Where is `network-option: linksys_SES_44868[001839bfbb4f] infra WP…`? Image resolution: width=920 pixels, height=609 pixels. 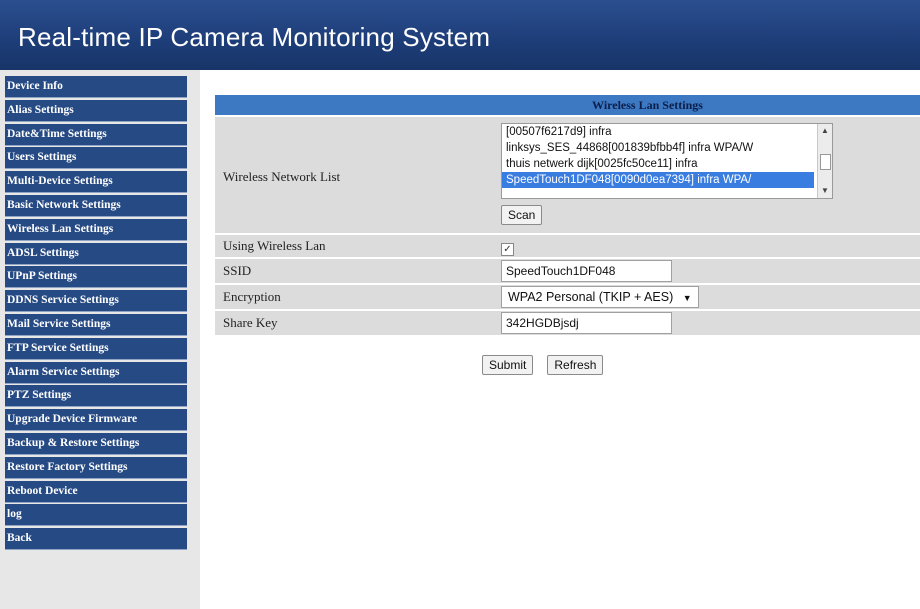 network-option: linksys_SES_44868[001839bfbb4f] infra WP… is located at coordinates (658, 148).